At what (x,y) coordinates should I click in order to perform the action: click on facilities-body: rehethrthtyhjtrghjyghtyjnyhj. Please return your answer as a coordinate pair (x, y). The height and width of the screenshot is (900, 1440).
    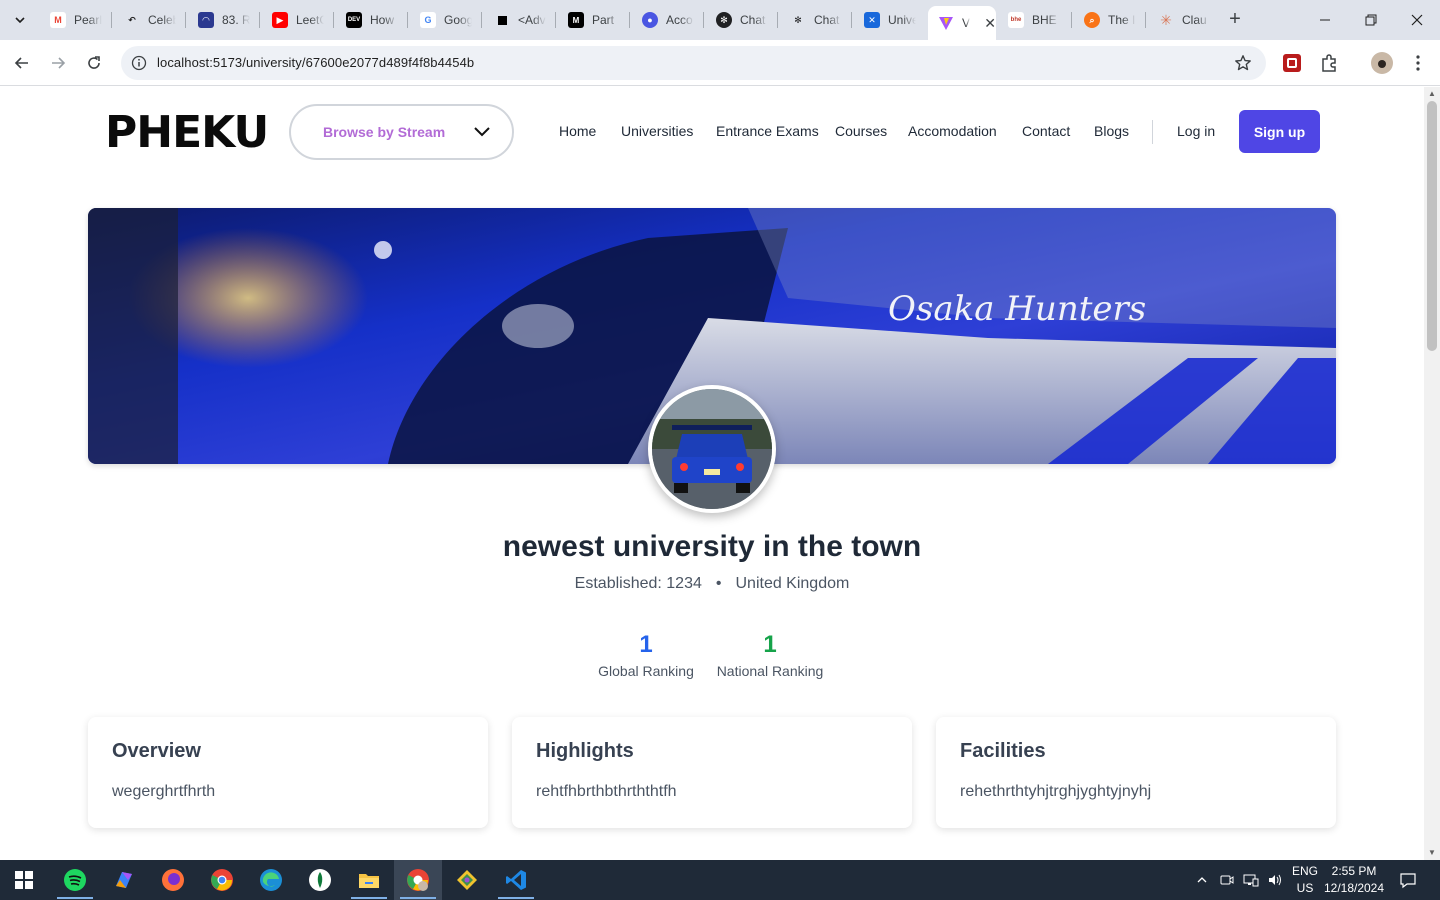
    Looking at the image, I should click on (1056, 791).